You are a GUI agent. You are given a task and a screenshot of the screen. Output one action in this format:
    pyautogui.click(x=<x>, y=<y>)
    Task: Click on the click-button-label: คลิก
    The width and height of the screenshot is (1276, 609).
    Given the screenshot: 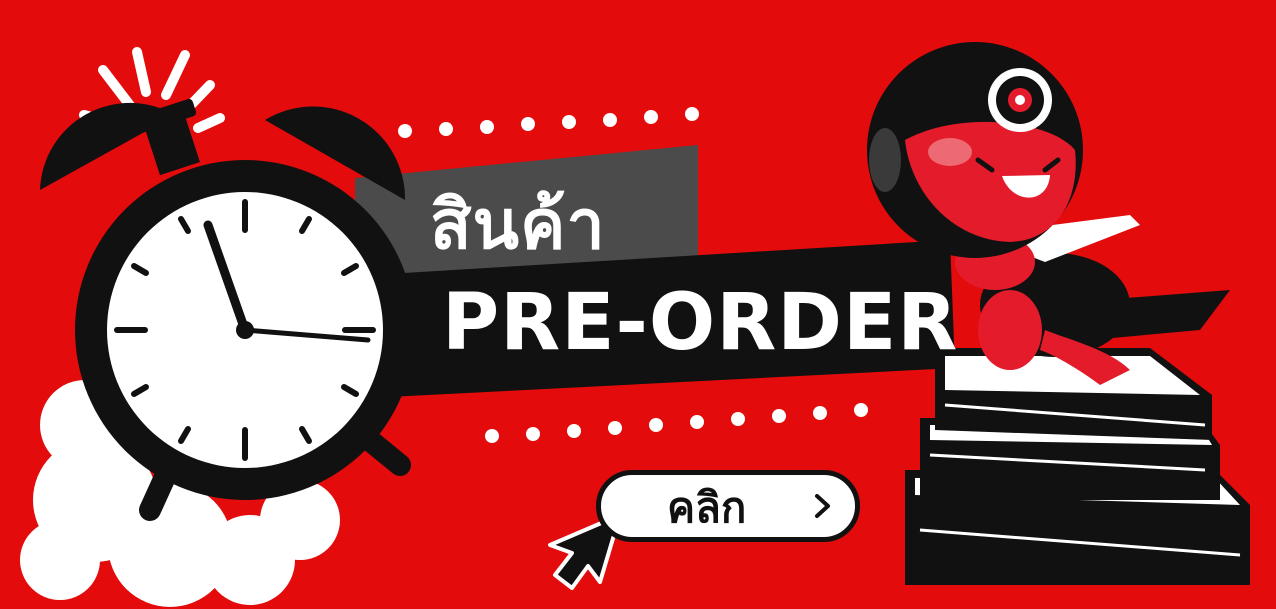 What is the action you would take?
    pyautogui.click(x=707, y=507)
    